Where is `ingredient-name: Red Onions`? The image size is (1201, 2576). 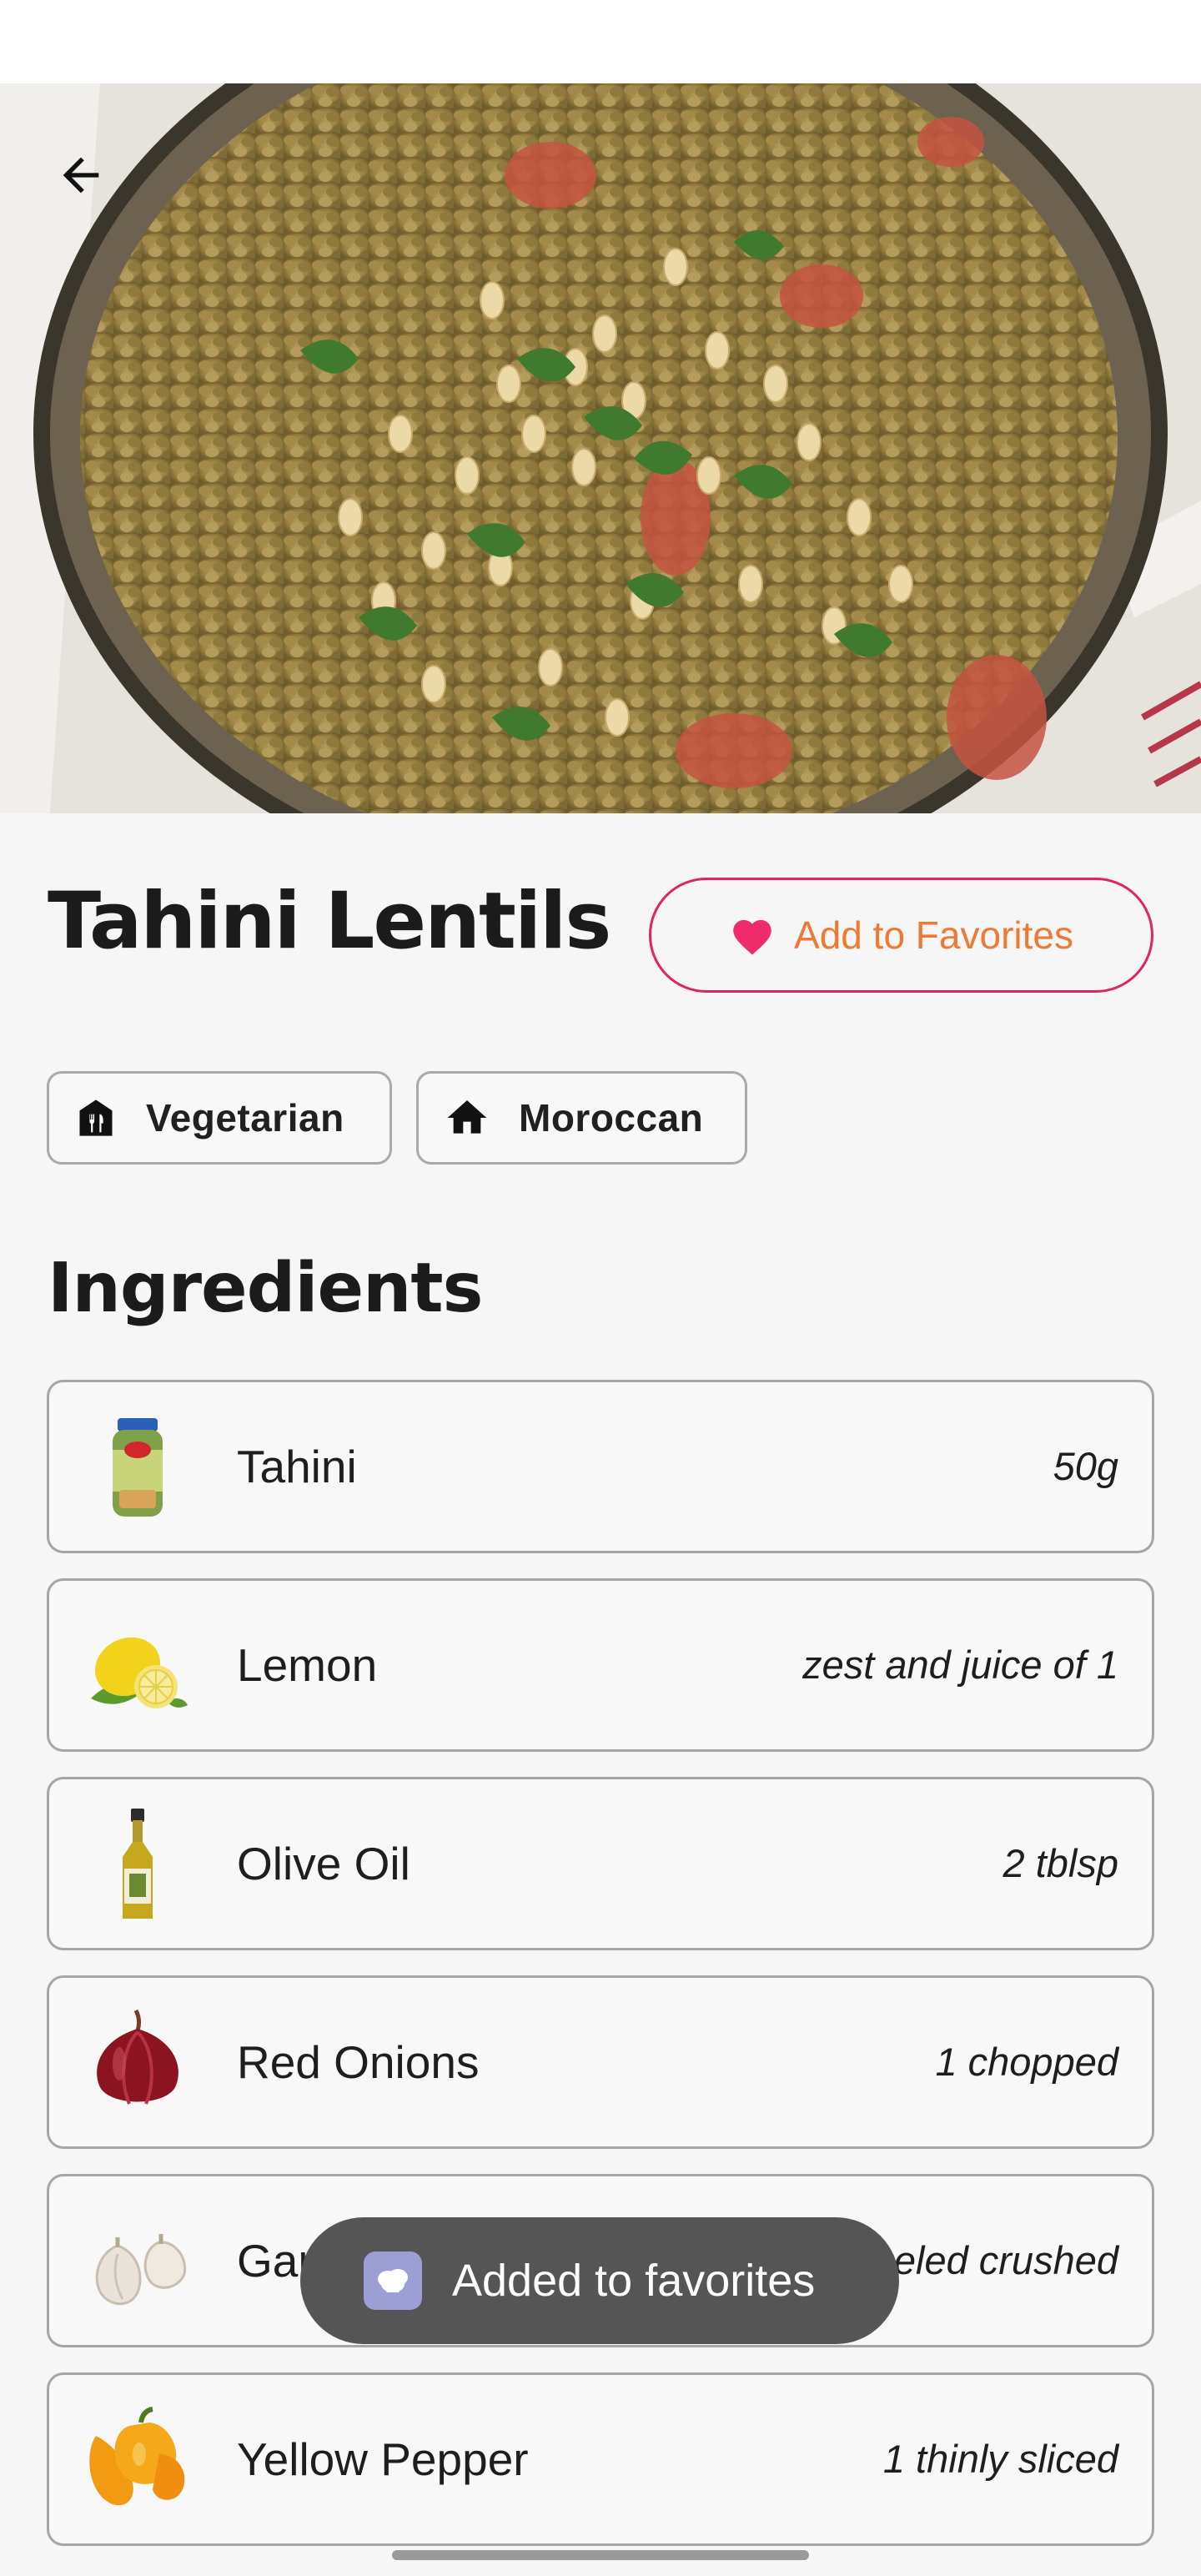
ingredient-name: Red Onions is located at coordinates (359, 2062).